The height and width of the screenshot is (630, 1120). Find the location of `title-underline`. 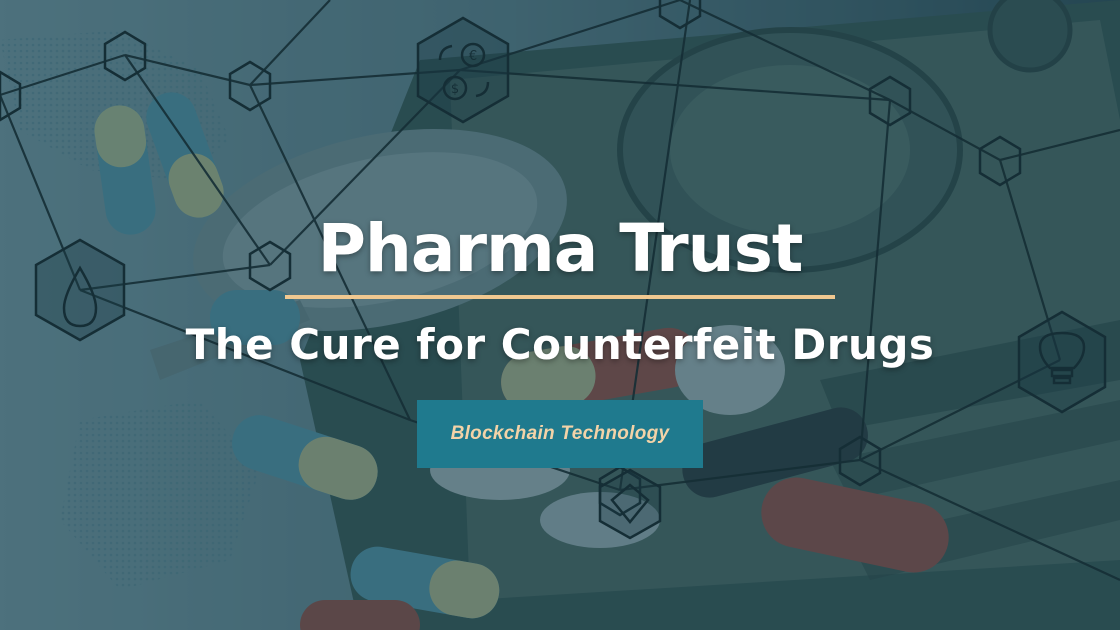

title-underline is located at coordinates (560, 297).